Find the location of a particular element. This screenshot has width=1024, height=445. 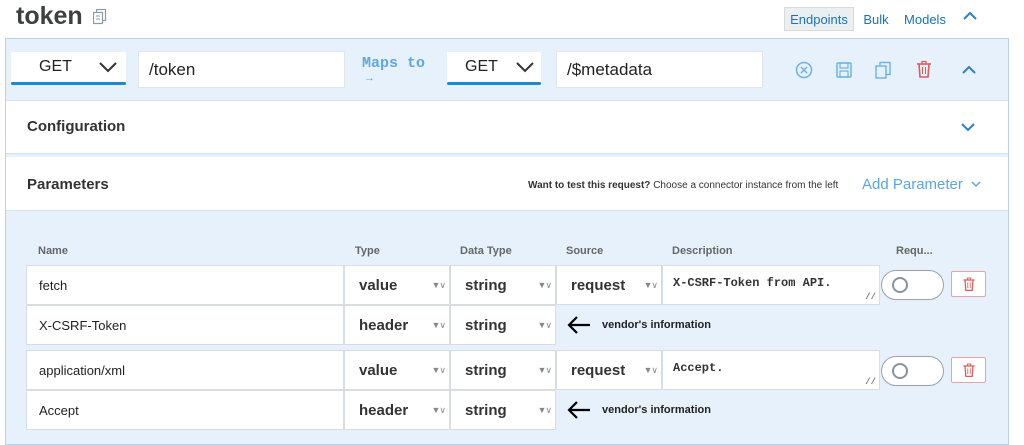

copy-icon is located at coordinates (100, 17).